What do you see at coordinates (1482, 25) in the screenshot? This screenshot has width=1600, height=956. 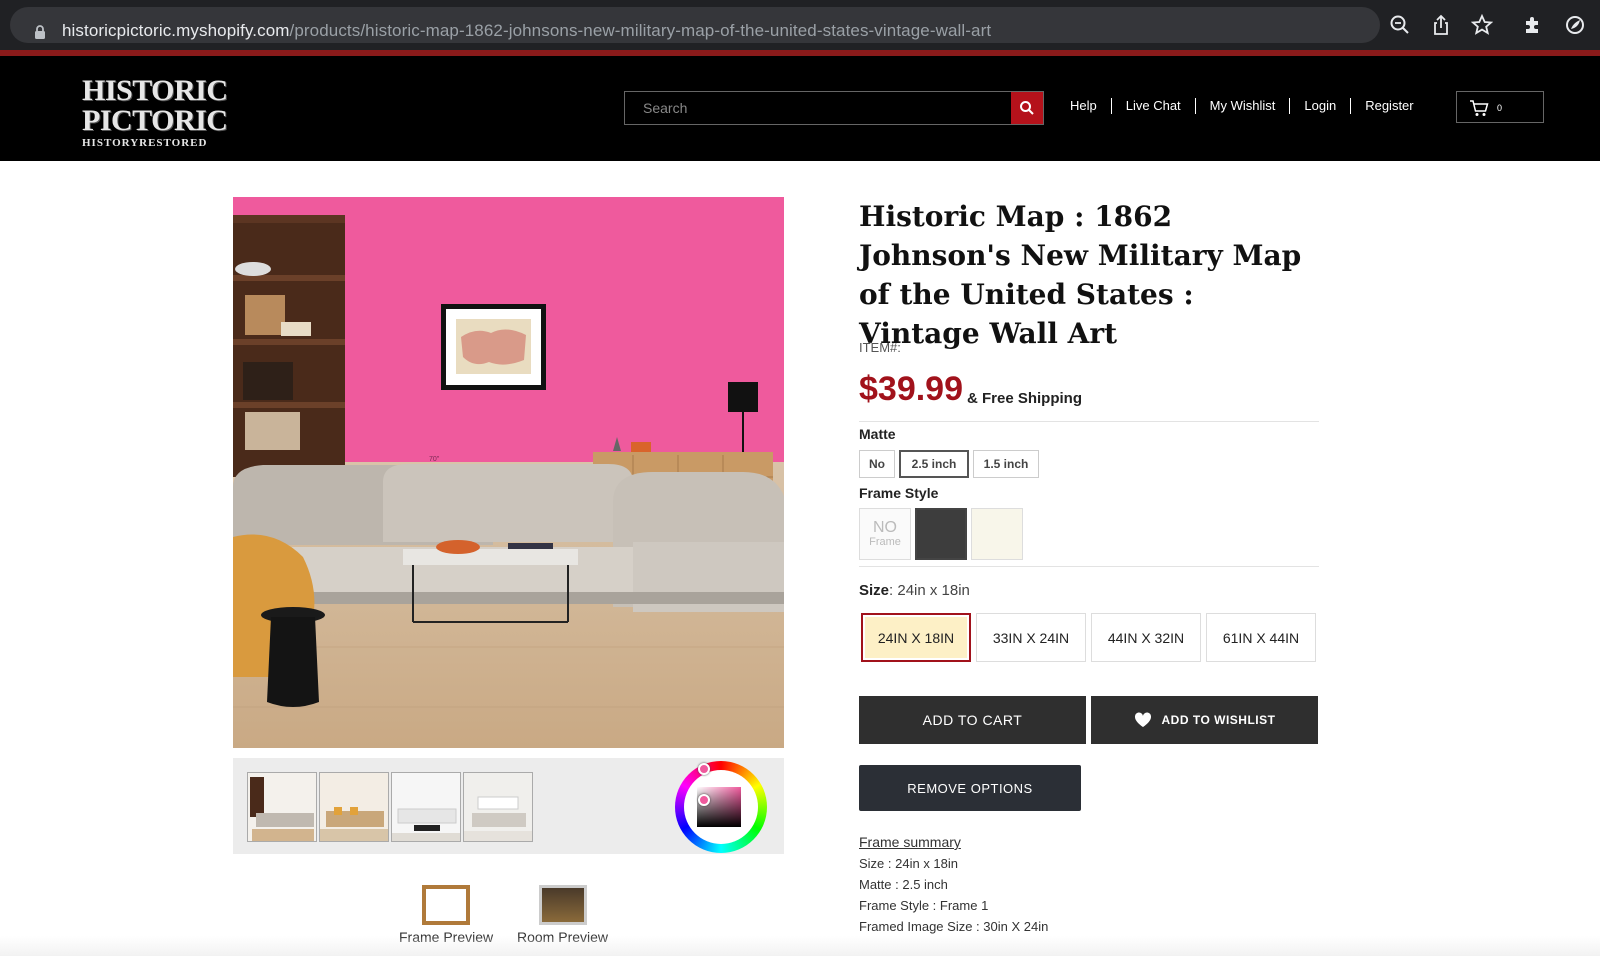 I see `bookmark-star-icon` at bounding box center [1482, 25].